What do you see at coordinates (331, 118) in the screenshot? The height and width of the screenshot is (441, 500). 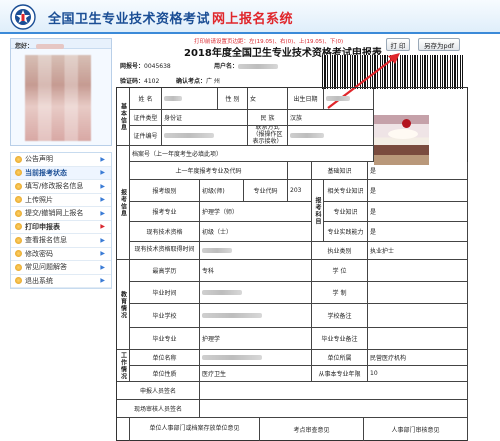 I see `ethnic-value: 汉族` at bounding box center [331, 118].